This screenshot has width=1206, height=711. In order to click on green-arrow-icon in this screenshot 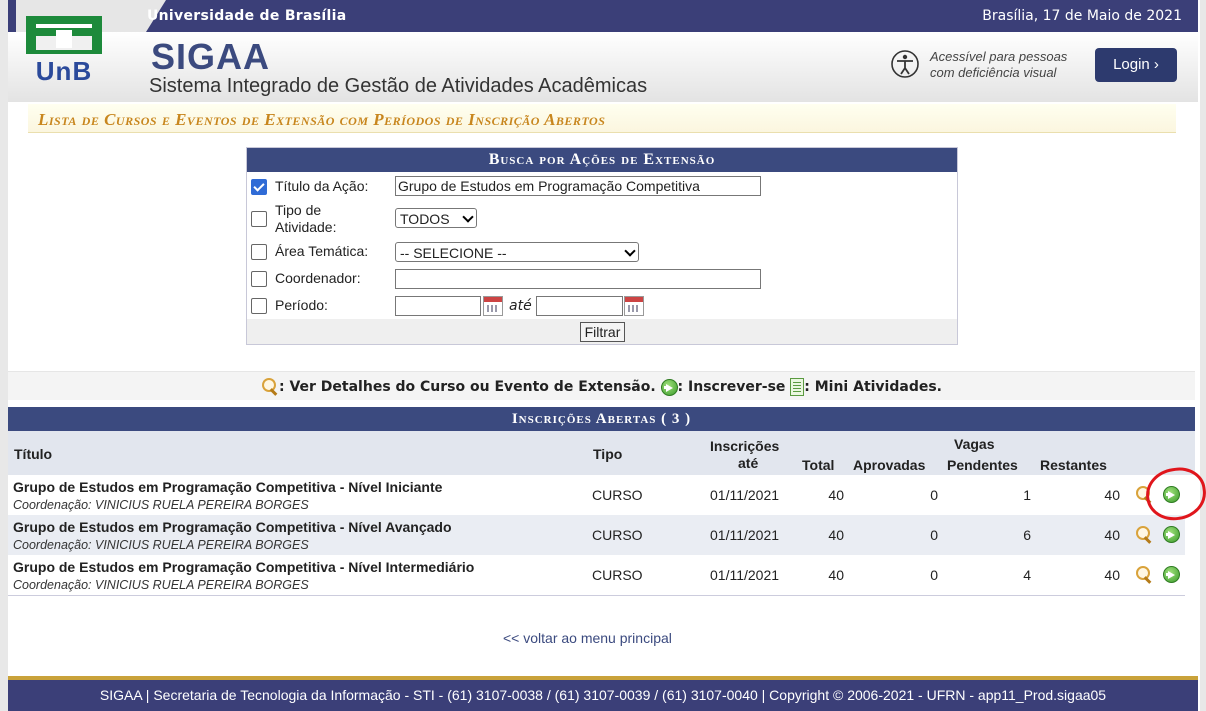, I will do `click(669, 387)`.